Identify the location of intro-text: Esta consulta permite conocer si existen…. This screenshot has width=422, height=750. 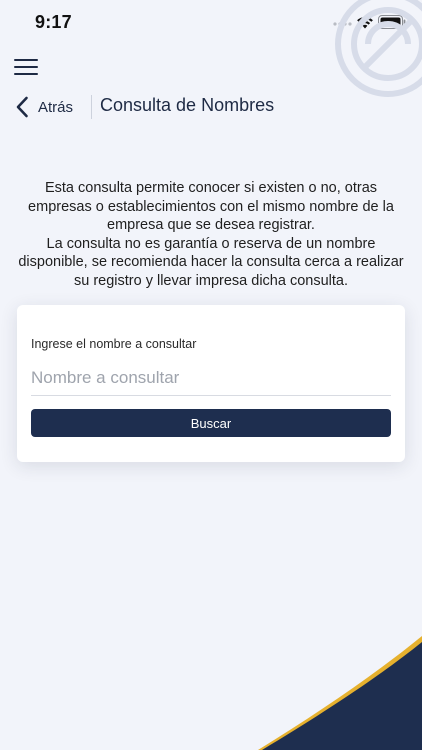
(211, 235).